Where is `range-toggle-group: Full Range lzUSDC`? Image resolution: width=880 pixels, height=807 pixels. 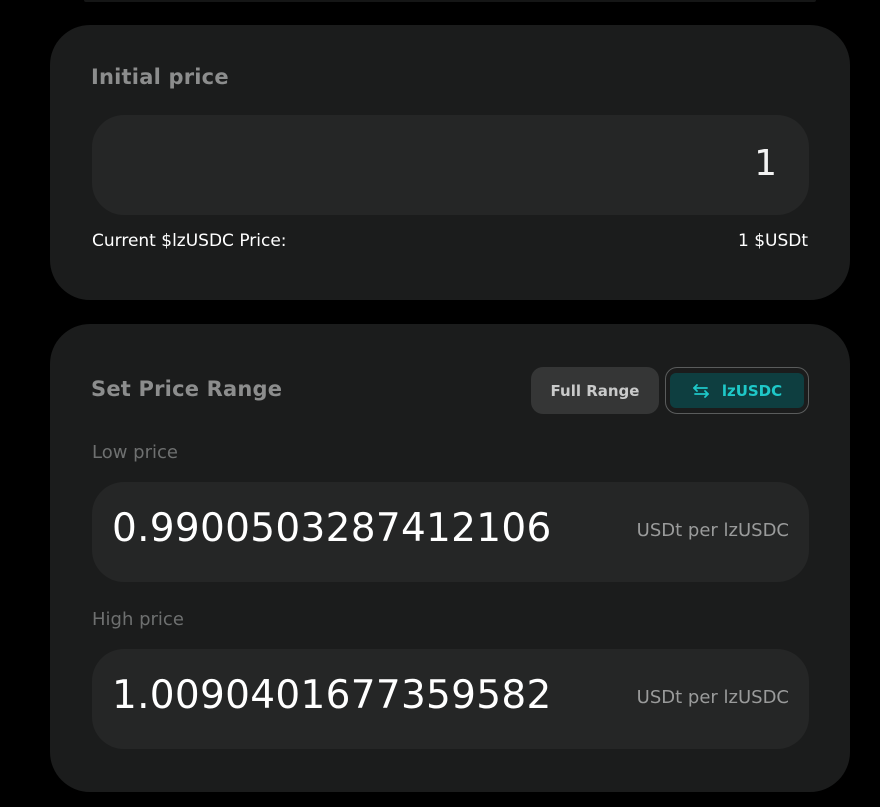
range-toggle-group: Full Range lzUSDC is located at coordinates (670, 390).